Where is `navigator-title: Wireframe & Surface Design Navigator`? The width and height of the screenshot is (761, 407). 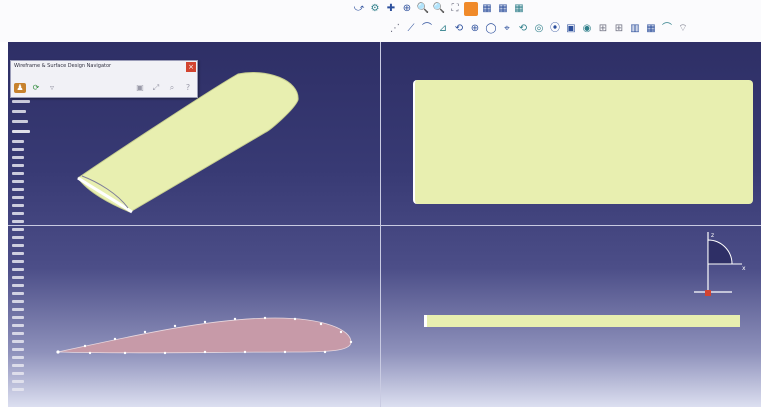
navigator-title: Wireframe & Surface Design Navigator is located at coordinates (63, 66).